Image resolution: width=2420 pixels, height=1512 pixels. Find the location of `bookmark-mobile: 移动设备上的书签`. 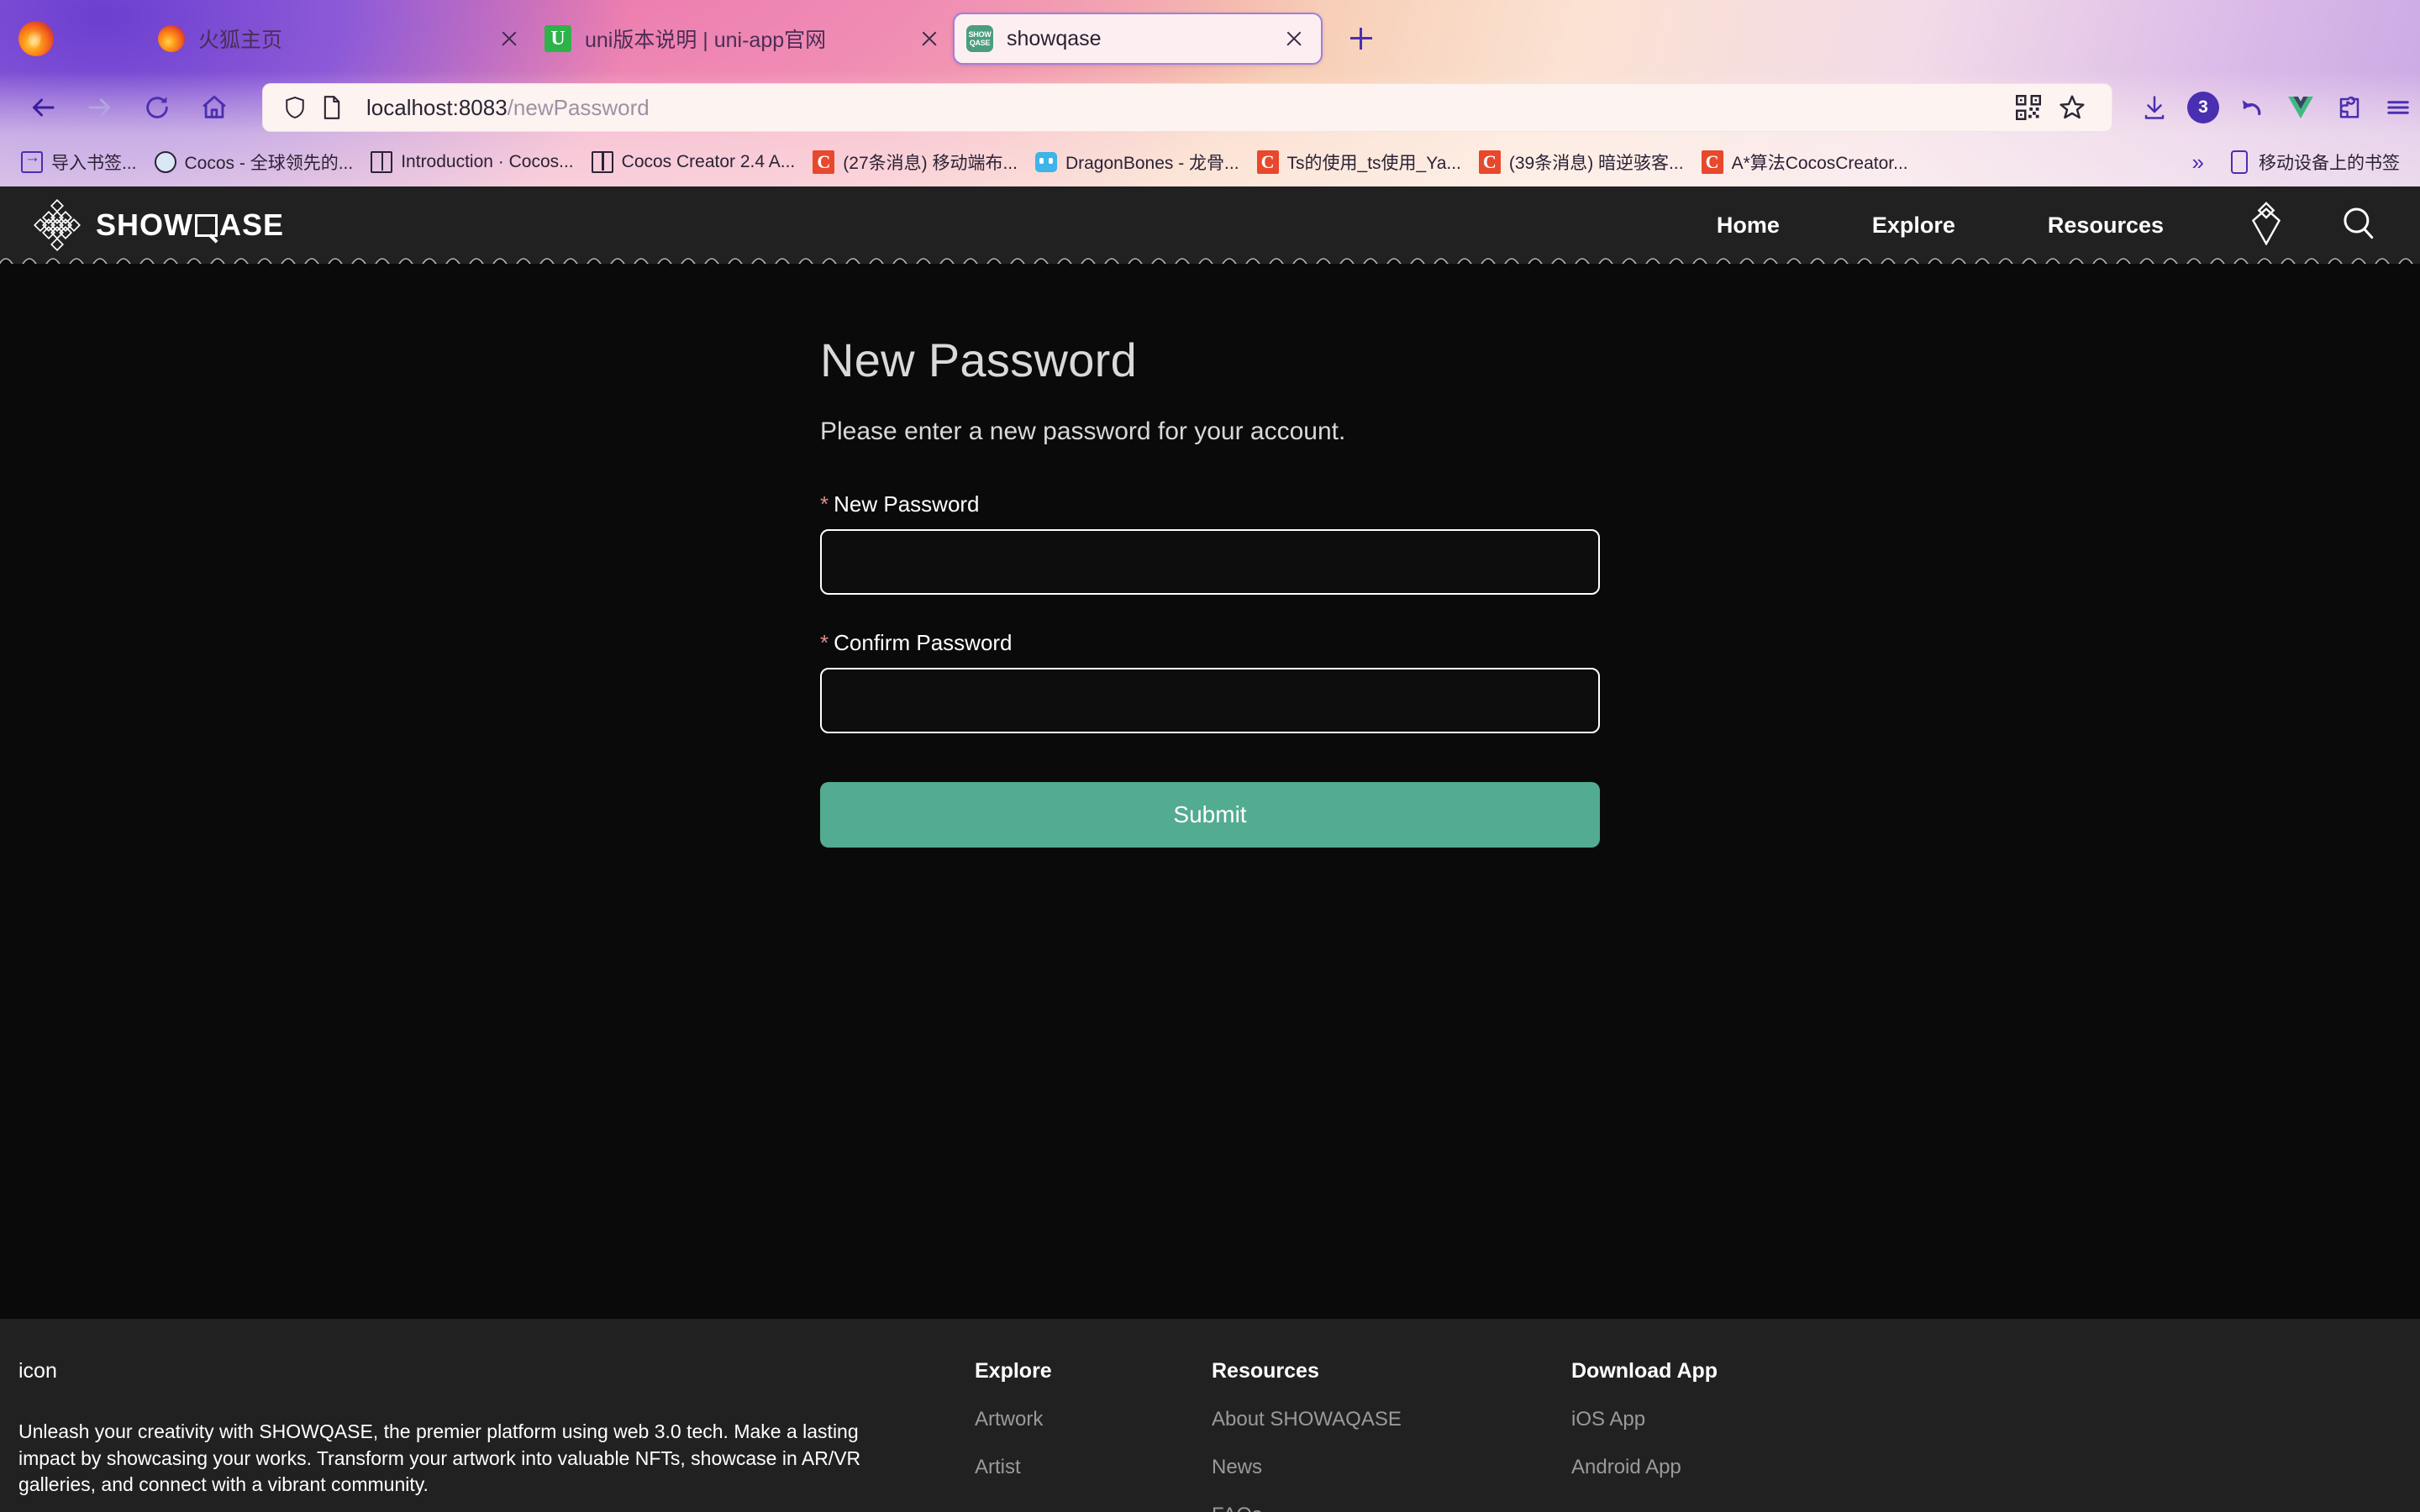

bookmark-mobile: 移动设备上的书签 is located at coordinates (2313, 162).